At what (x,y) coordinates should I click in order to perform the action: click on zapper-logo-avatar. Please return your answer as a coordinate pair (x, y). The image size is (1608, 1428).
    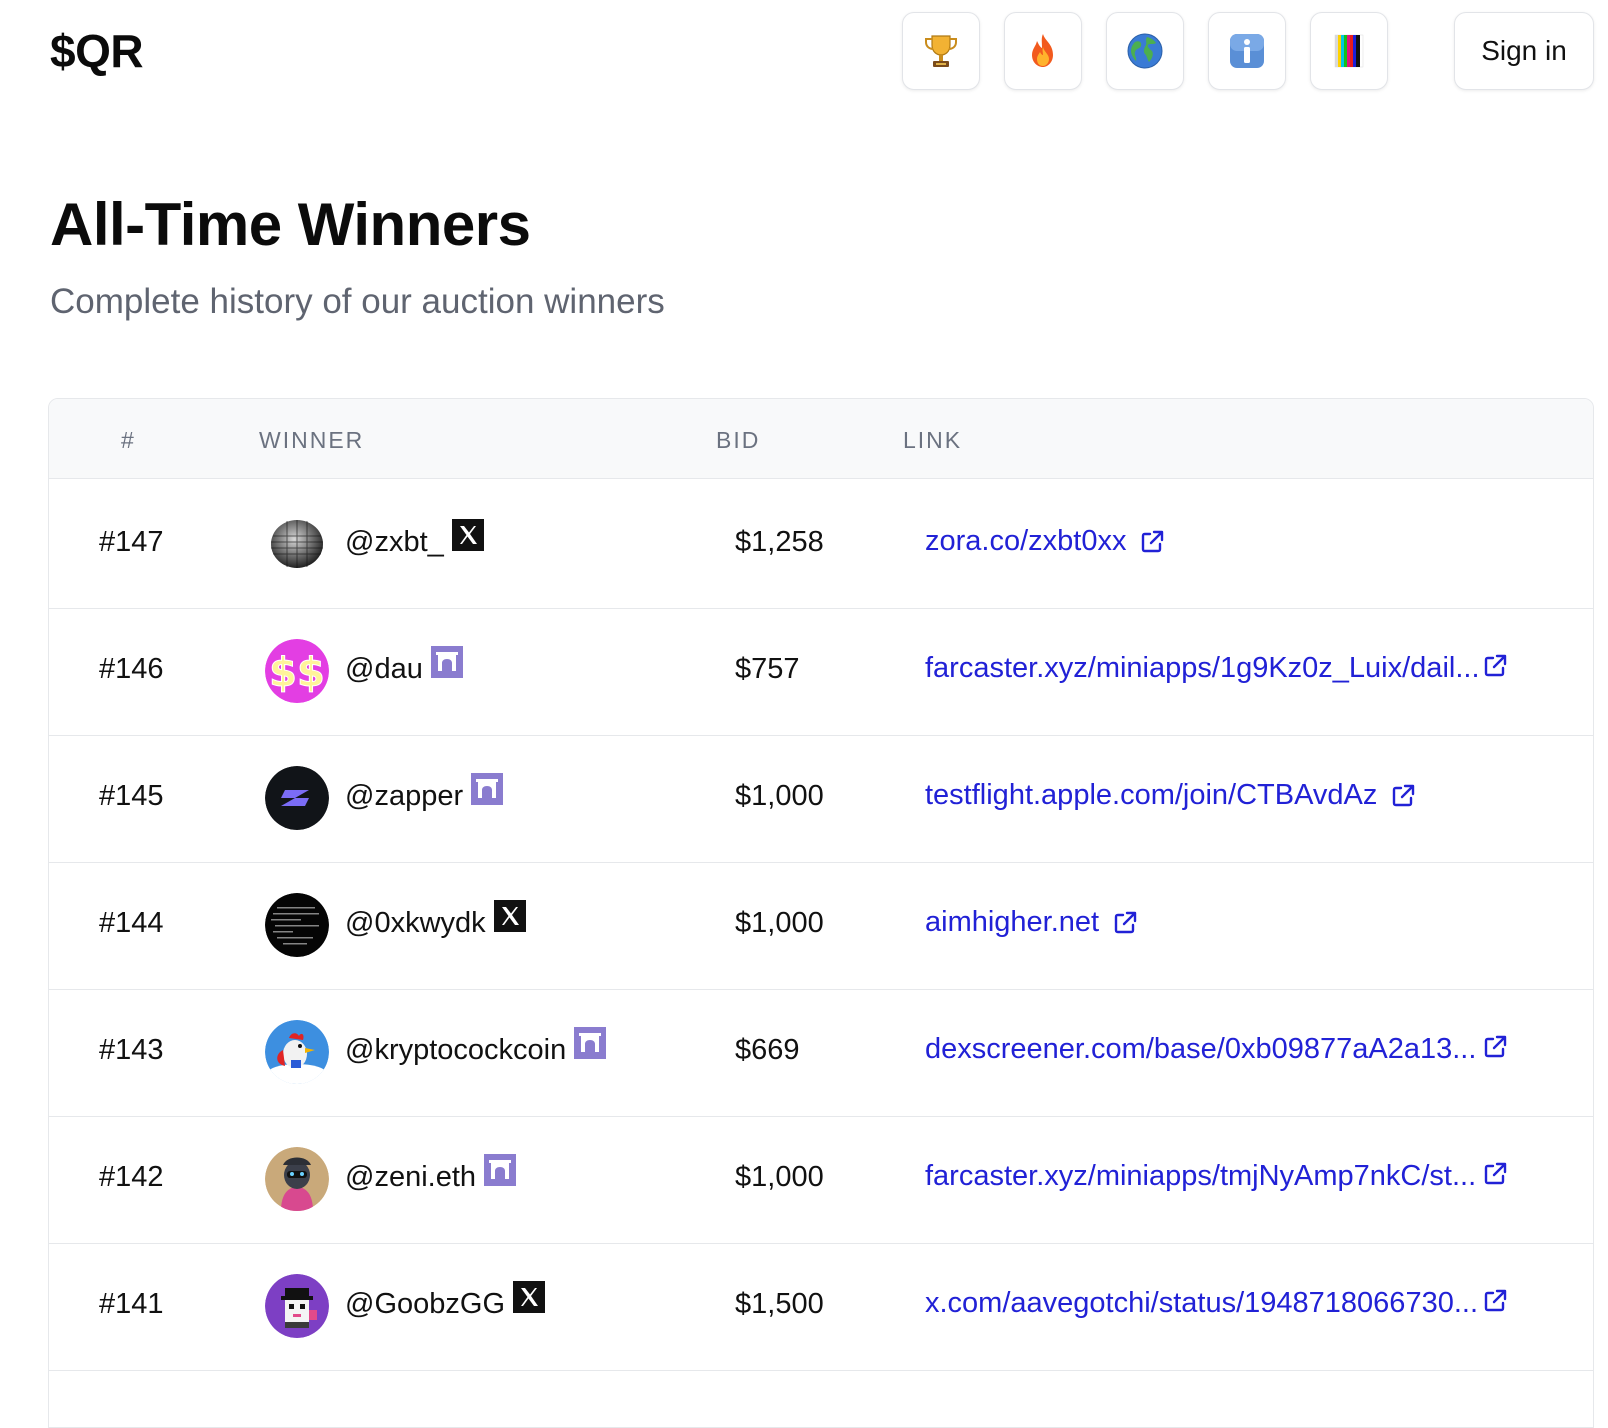
    Looking at the image, I should click on (297, 798).